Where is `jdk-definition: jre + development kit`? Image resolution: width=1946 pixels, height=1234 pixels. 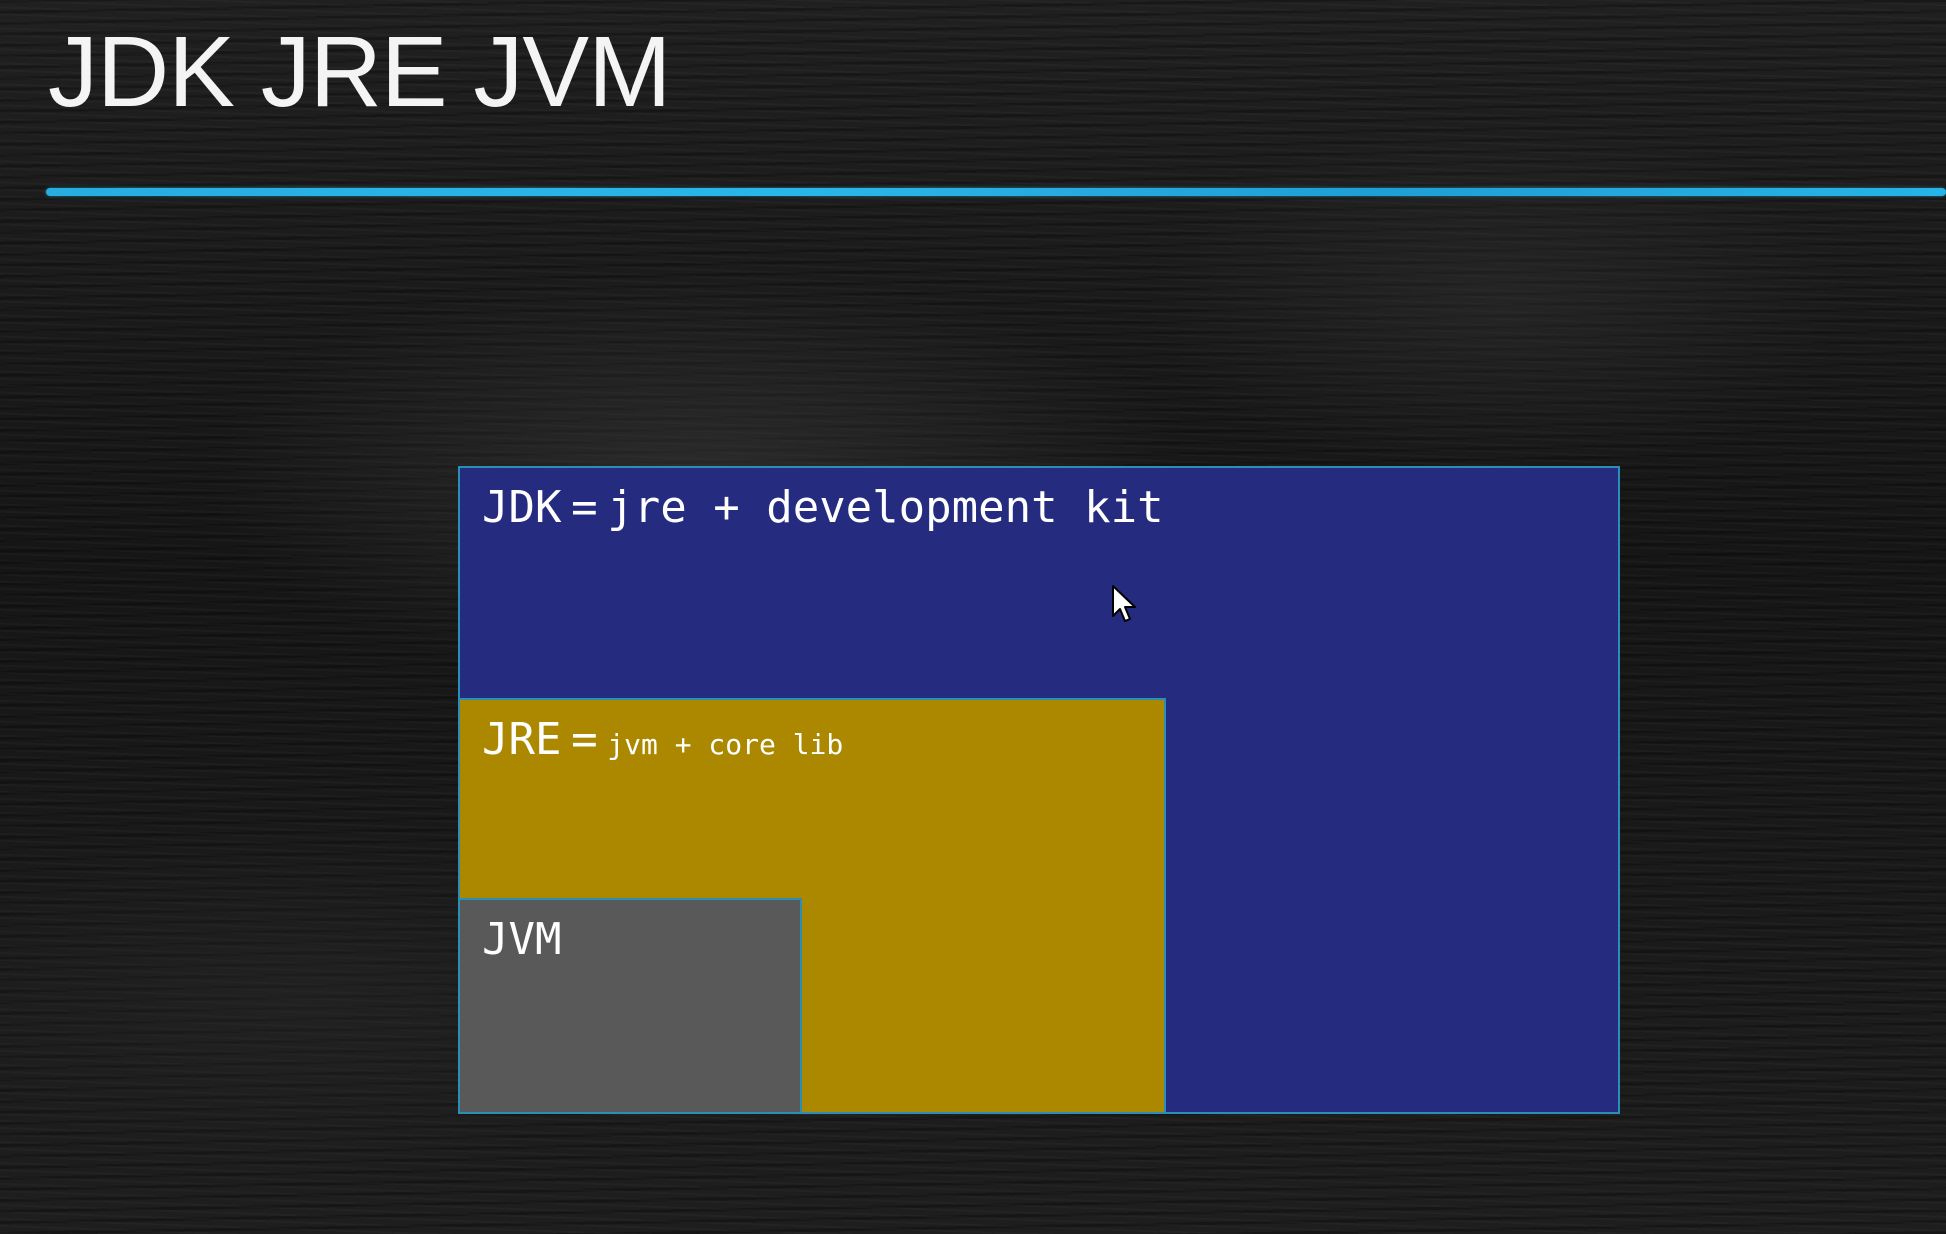 jdk-definition: jre + development kit is located at coordinates (885, 507).